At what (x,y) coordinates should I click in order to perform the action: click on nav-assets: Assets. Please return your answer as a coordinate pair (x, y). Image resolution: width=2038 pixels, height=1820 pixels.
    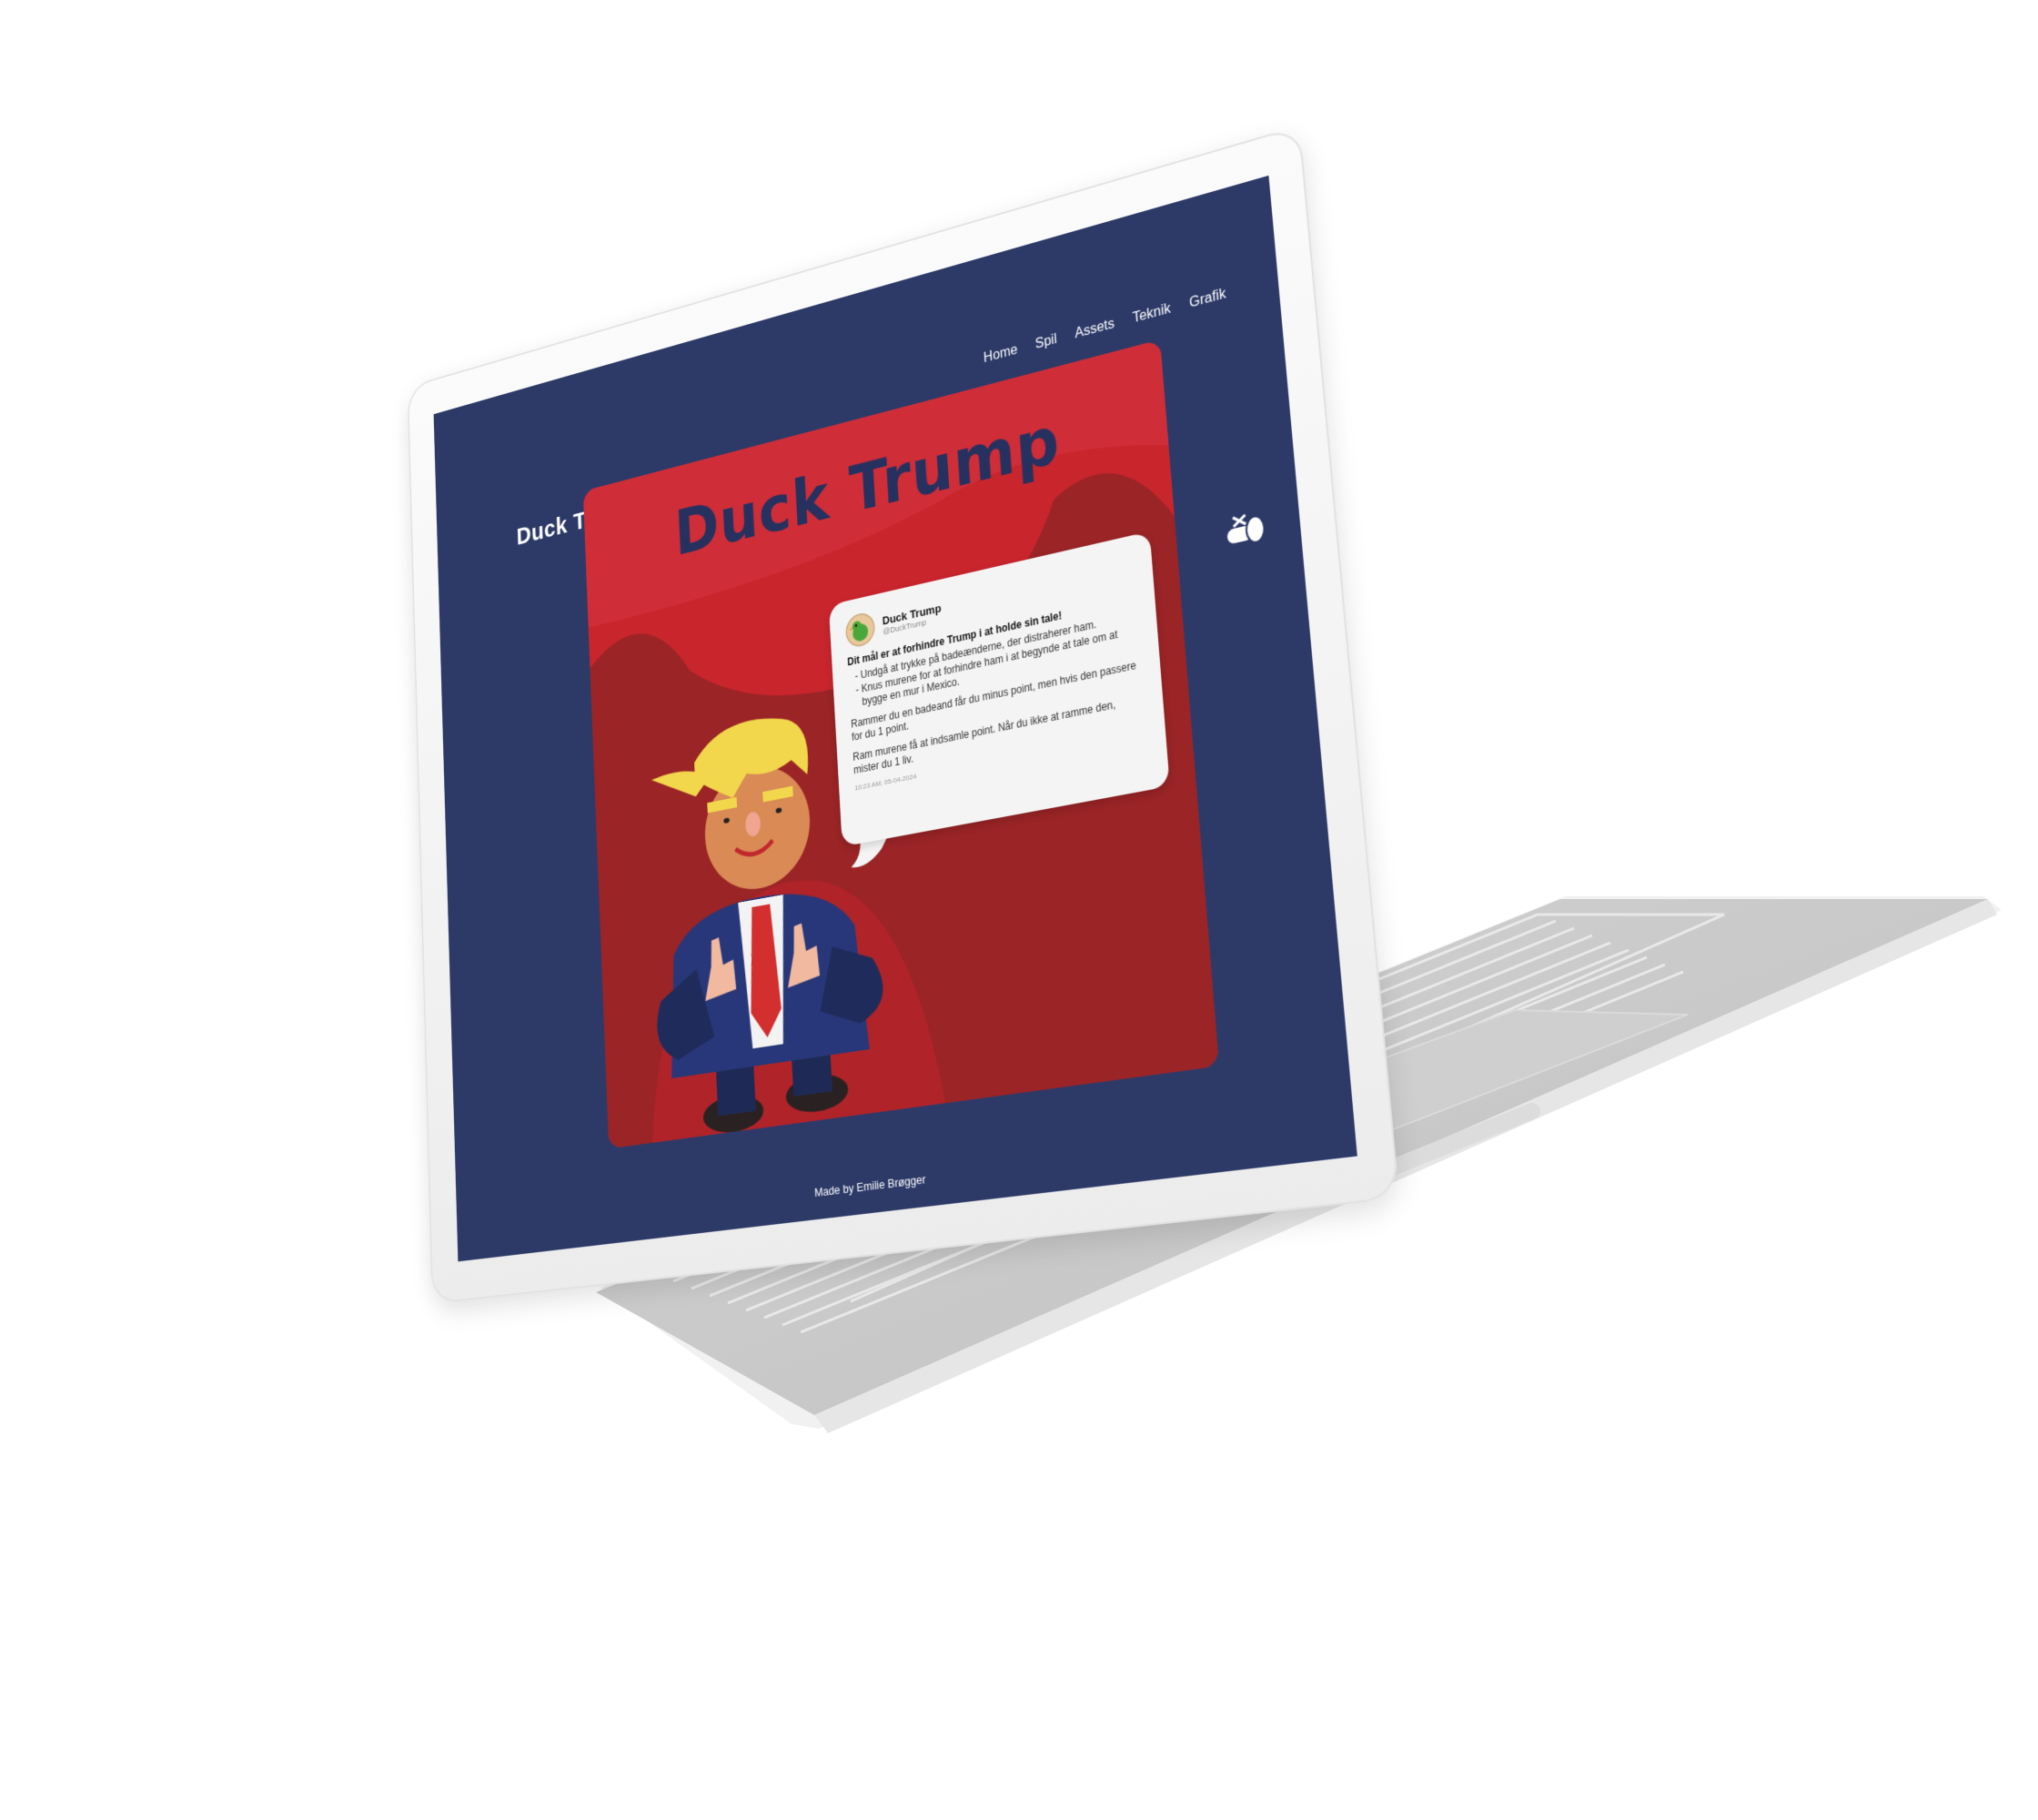
    Looking at the image, I should click on (1094, 330).